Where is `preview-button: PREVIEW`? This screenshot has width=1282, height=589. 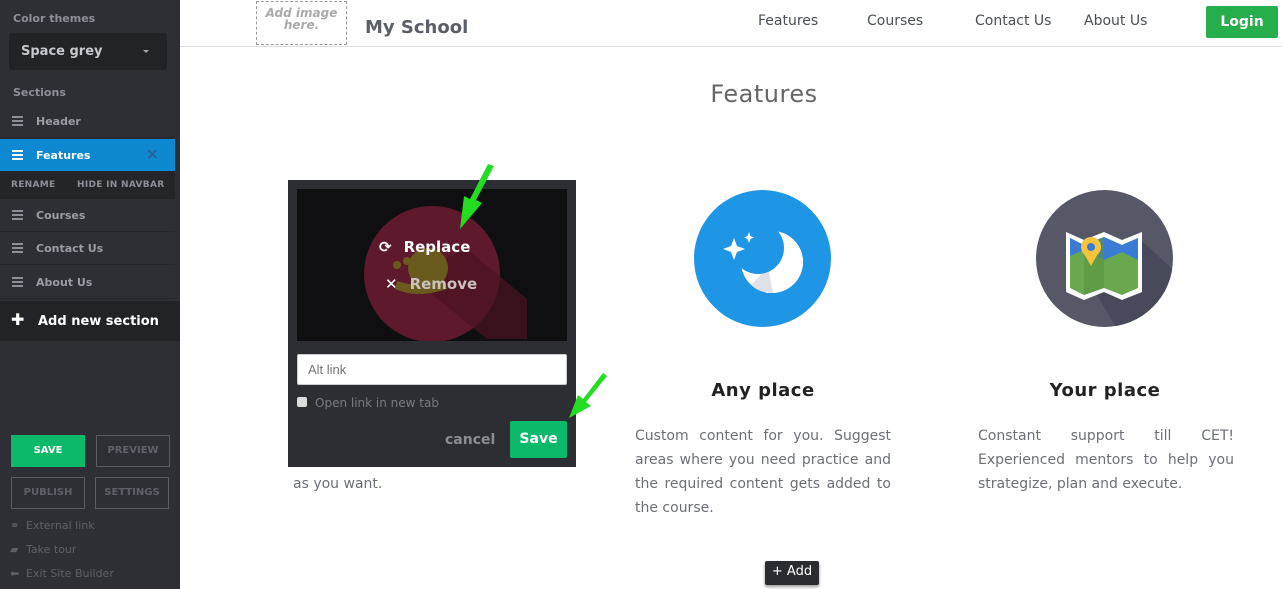 preview-button: PREVIEW is located at coordinates (133, 451).